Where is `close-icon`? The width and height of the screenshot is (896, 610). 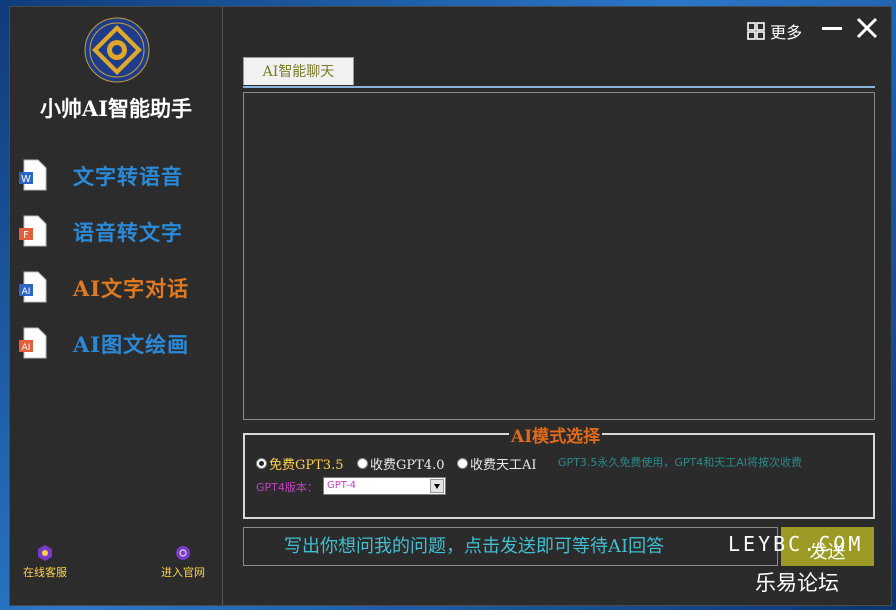 close-icon is located at coordinates (867, 28).